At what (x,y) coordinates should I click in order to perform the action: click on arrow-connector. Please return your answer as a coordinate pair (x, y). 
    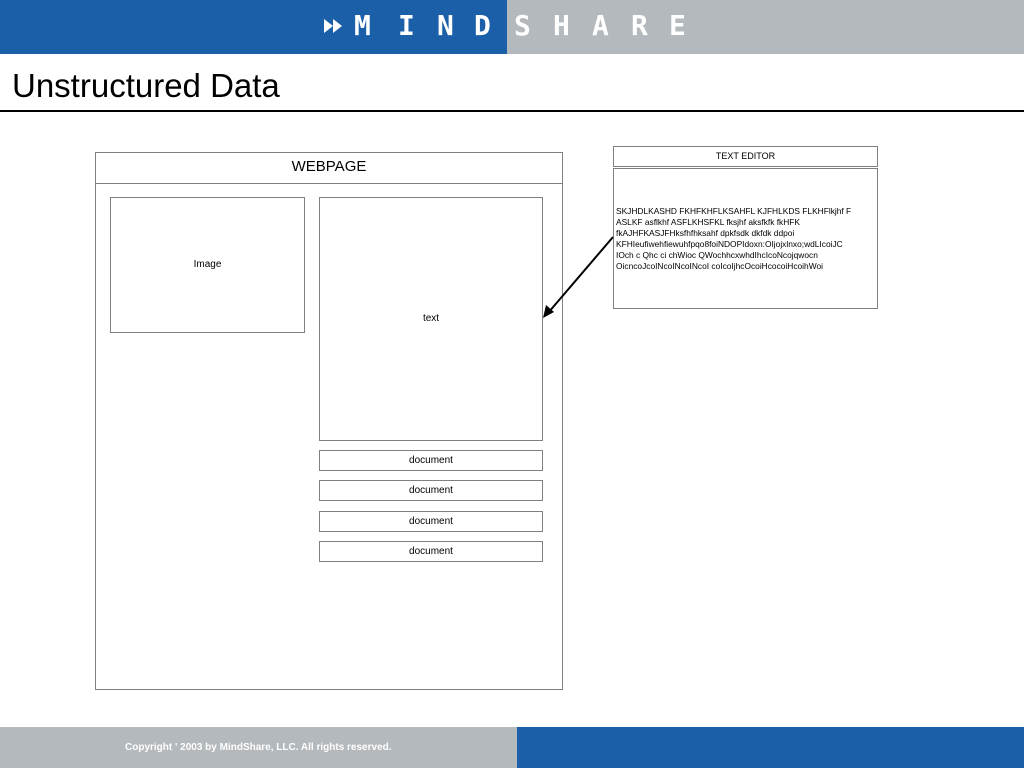
    Looking at the image, I should click on (578, 277).